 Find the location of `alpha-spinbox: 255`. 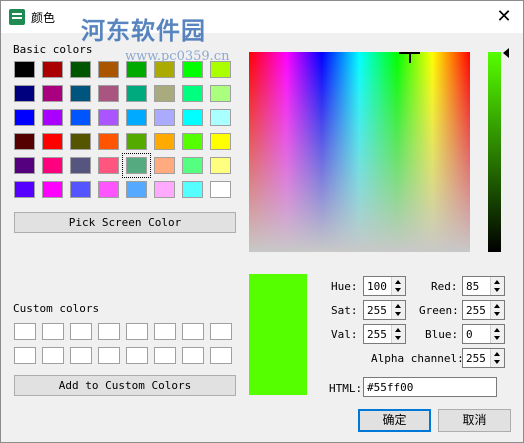

alpha-spinbox: 255 is located at coordinates (483, 358).